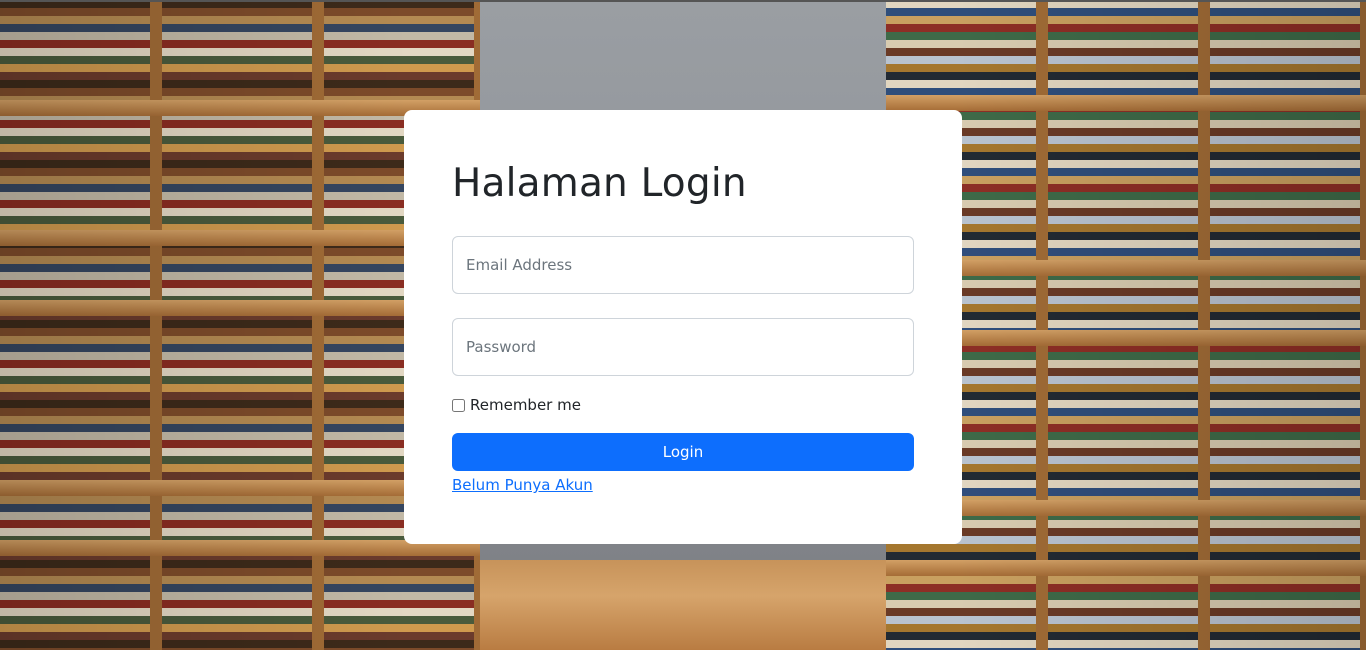  Describe the element at coordinates (599, 183) in the screenshot. I see `page-title: Halaman Login` at that location.